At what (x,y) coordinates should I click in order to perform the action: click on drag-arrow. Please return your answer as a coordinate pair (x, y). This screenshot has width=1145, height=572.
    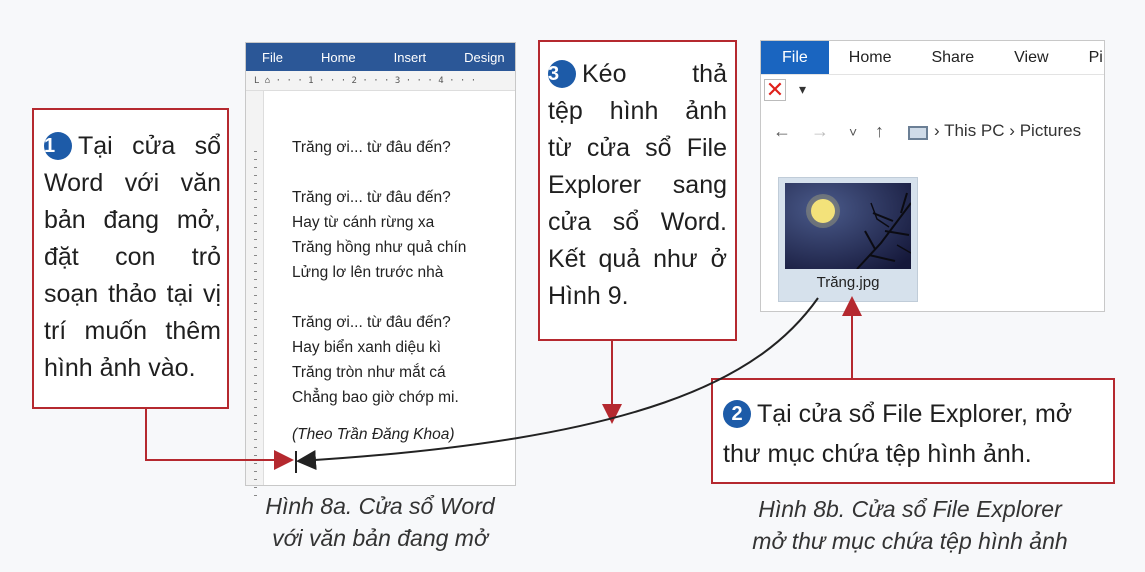
    Looking at the image, I should click on (557, 383).